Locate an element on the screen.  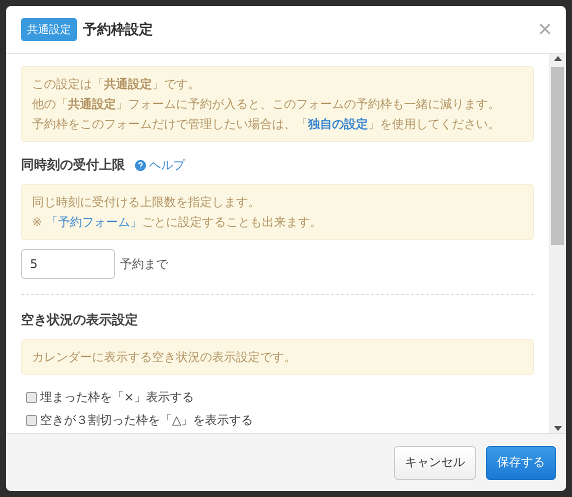
text-link: 独自の設定 is located at coordinates (338, 124).